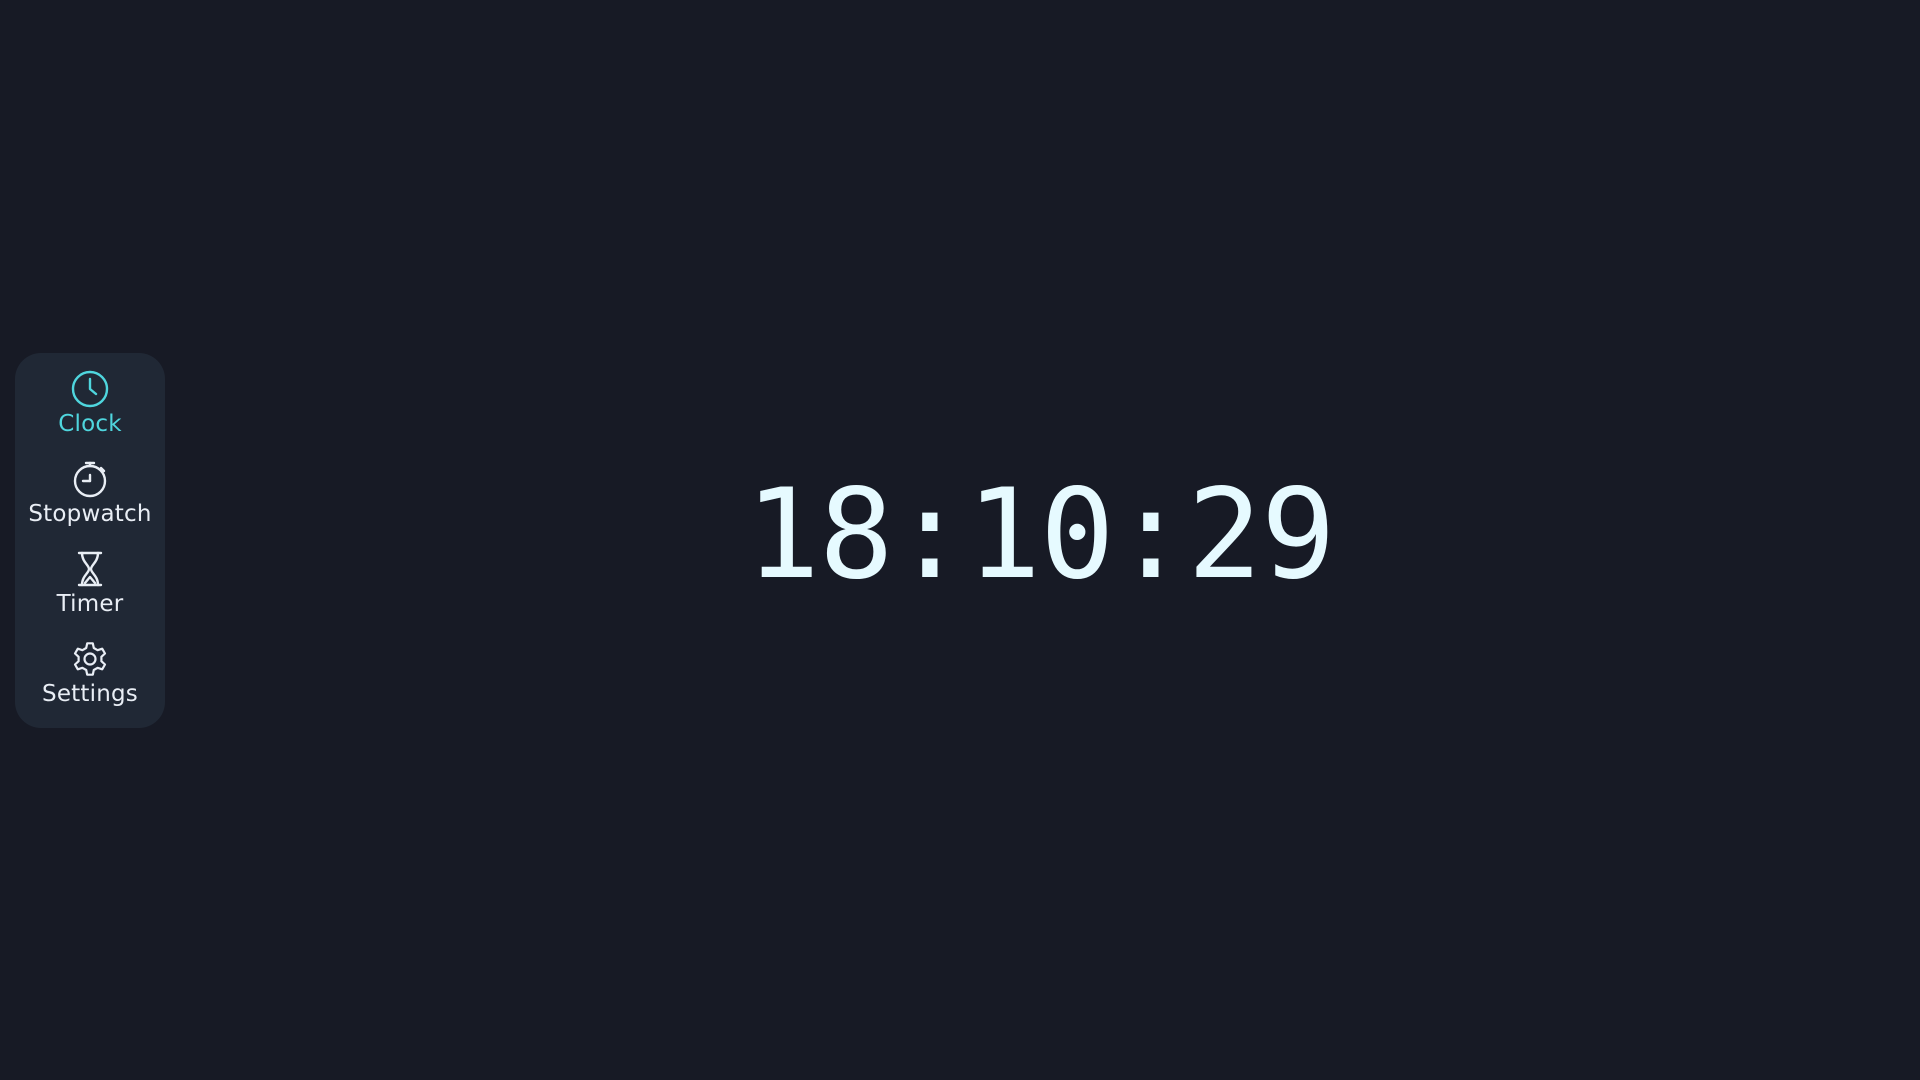  What do you see at coordinates (90, 694) in the screenshot?
I see `sidebar-item-label: Settings` at bounding box center [90, 694].